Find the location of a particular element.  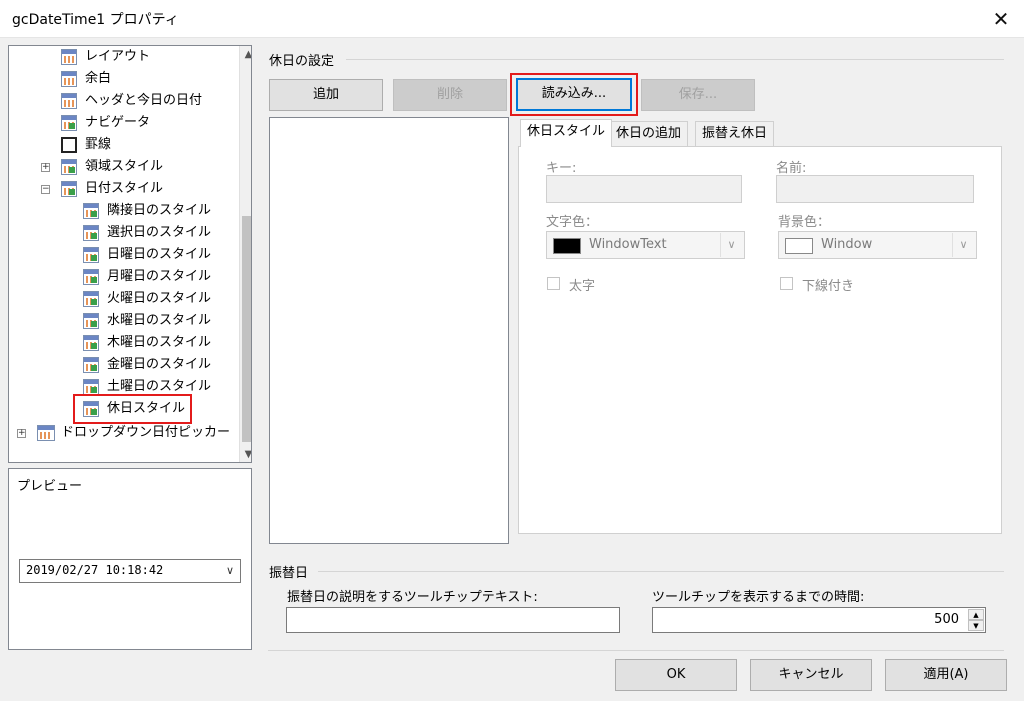

close-button: ✕ is located at coordinates (1001, 19).